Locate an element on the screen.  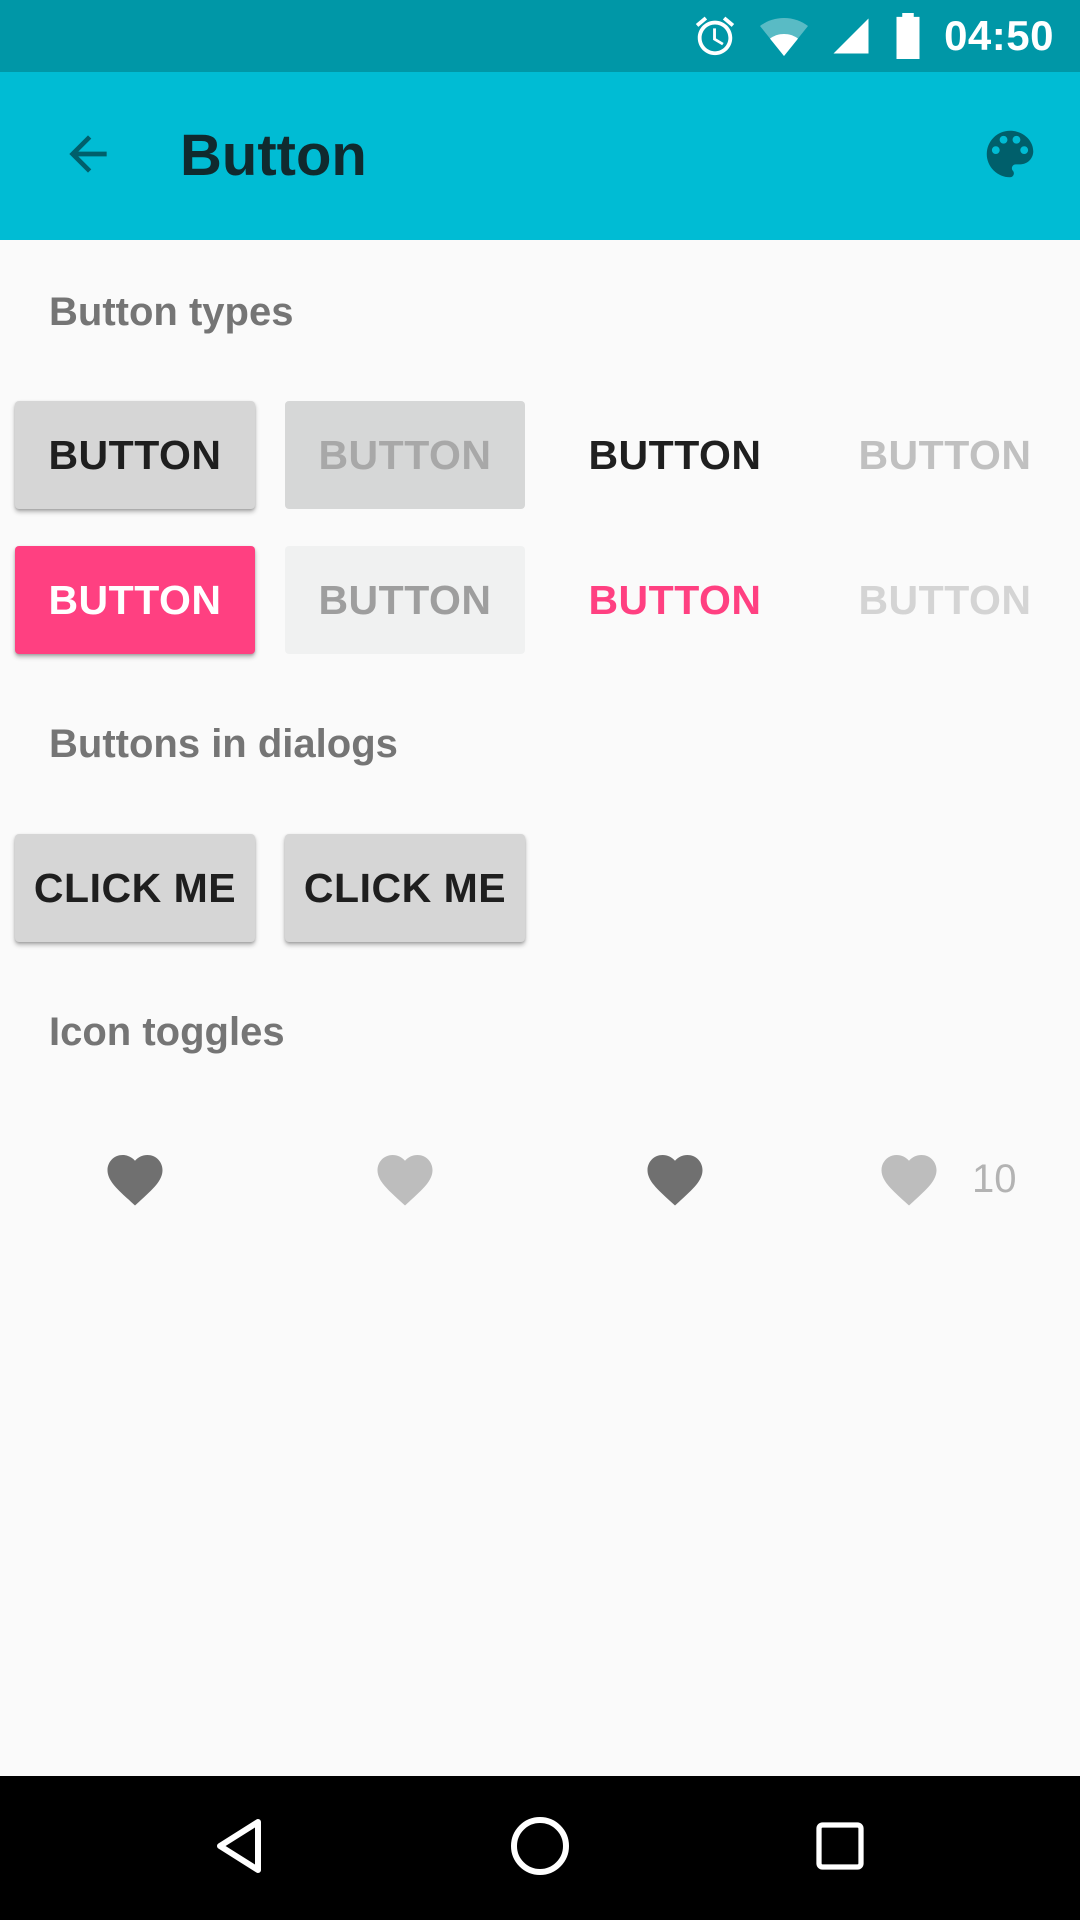
section-title-button-types: Button types is located at coordinates (171, 312).